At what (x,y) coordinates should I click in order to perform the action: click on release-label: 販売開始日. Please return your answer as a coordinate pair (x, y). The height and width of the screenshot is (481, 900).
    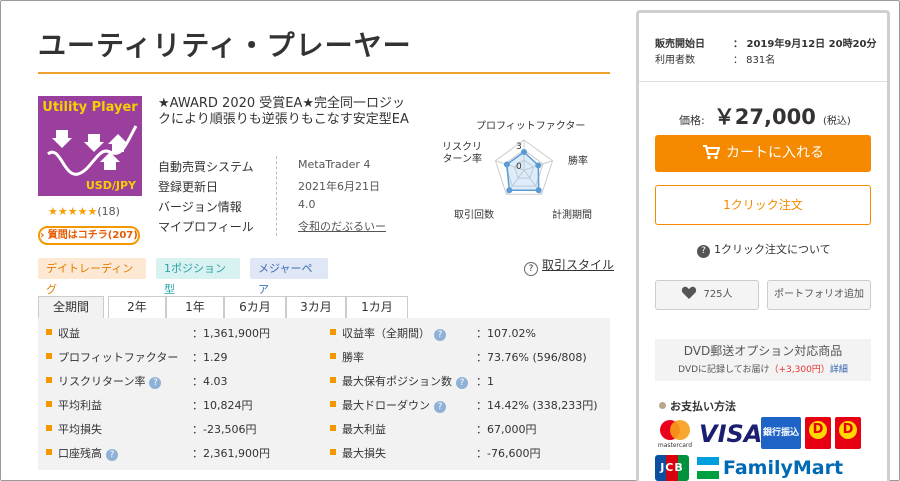
    Looking at the image, I should click on (680, 44).